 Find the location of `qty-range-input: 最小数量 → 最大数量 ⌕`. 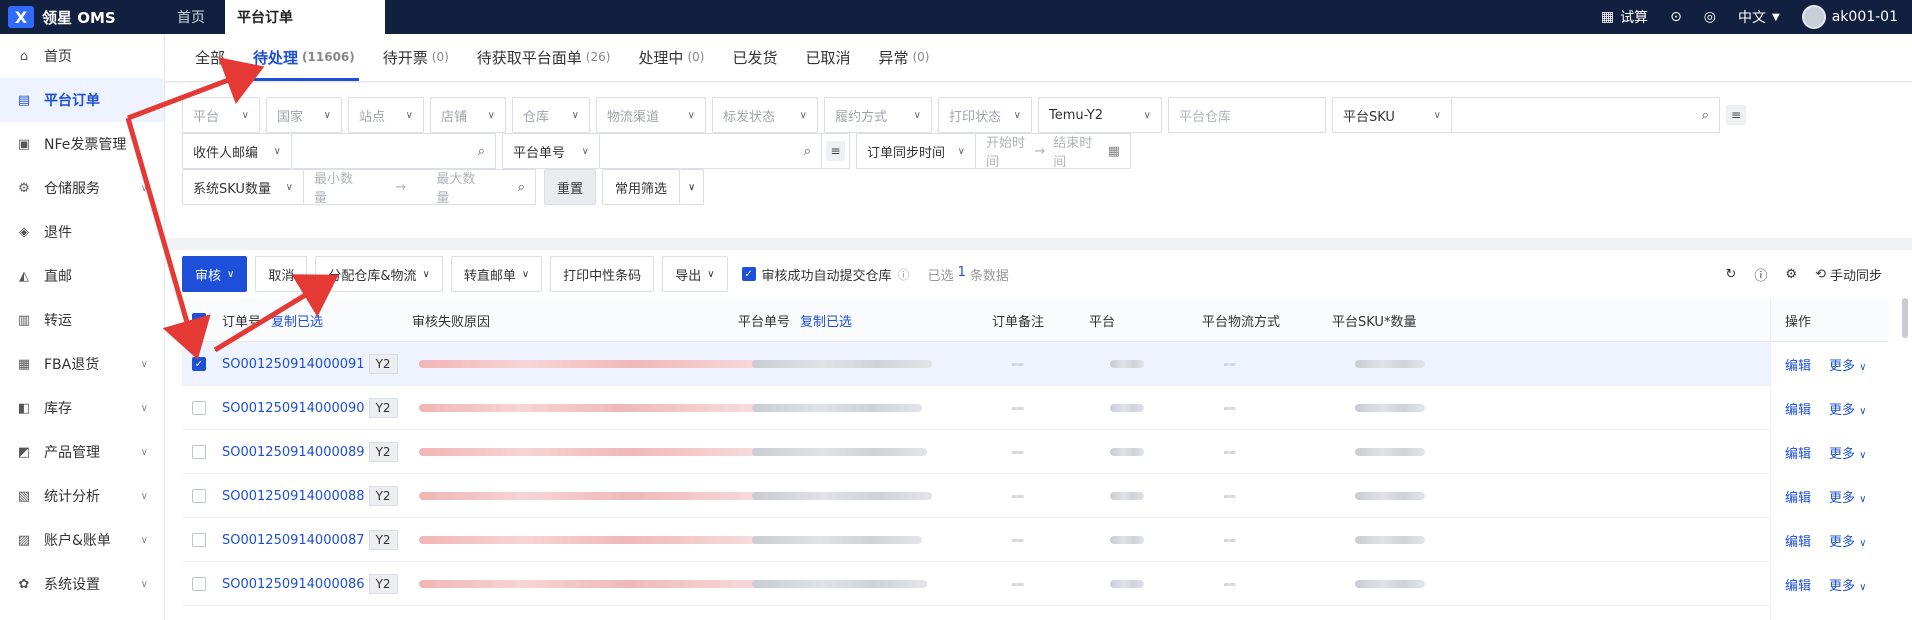

qty-range-input: 最小数量 → 最大数量 ⌕ is located at coordinates (420, 187).